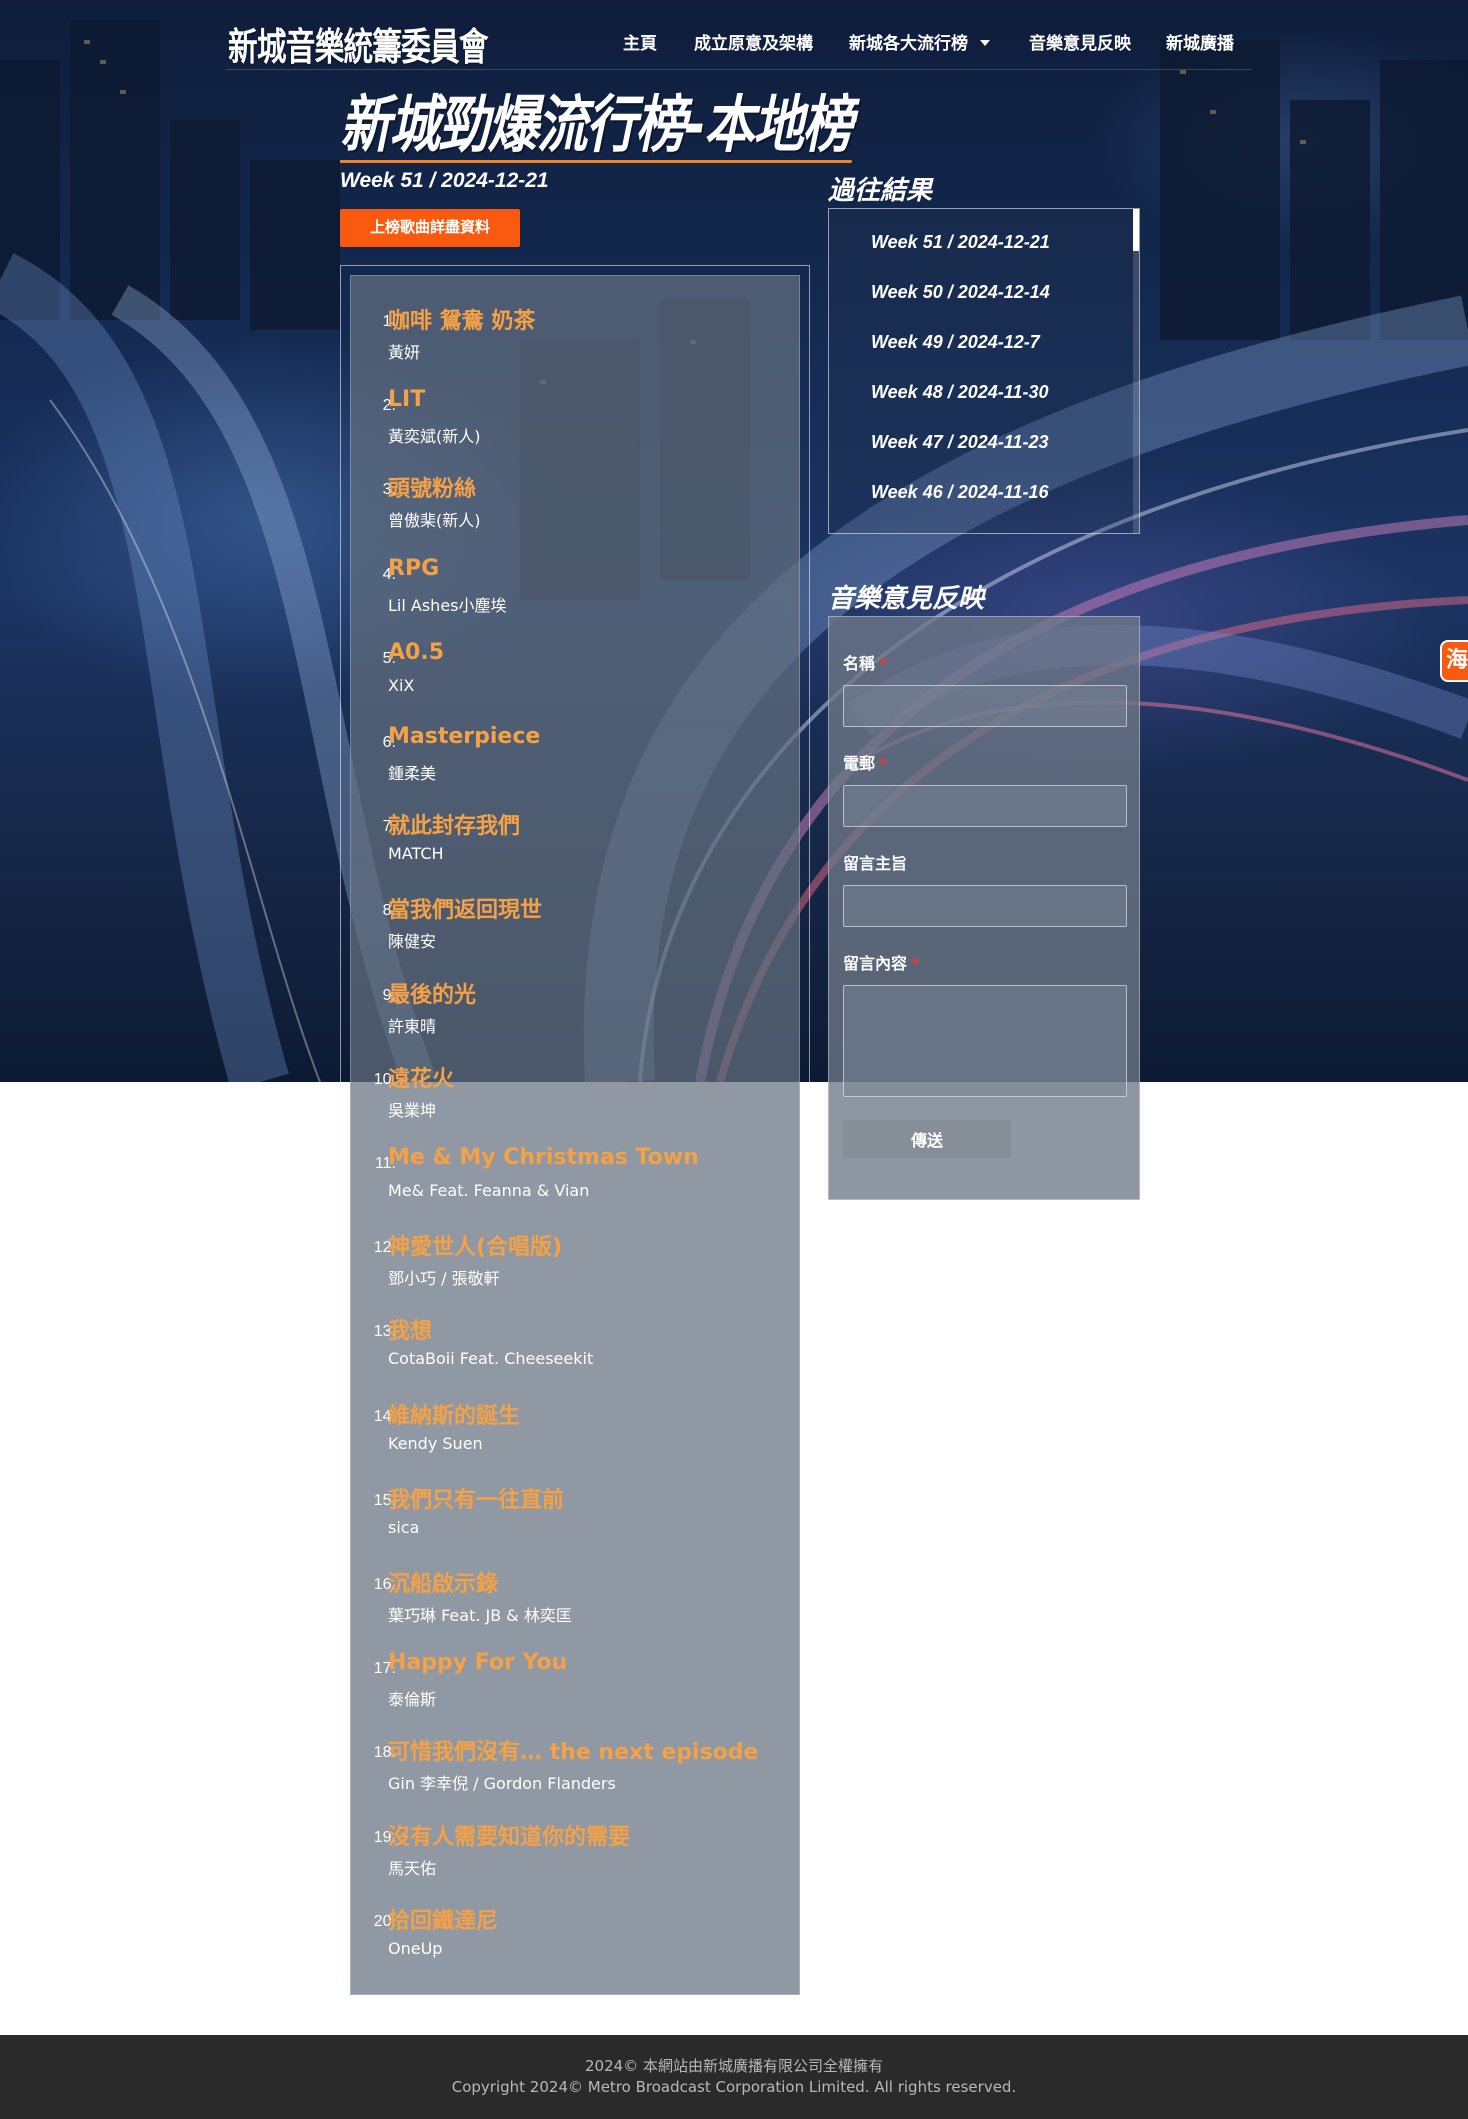 The height and width of the screenshot is (2119, 1468). What do you see at coordinates (960, 242) in the screenshot?
I see `past-week-item: Week 51 / 2024-12-21` at bounding box center [960, 242].